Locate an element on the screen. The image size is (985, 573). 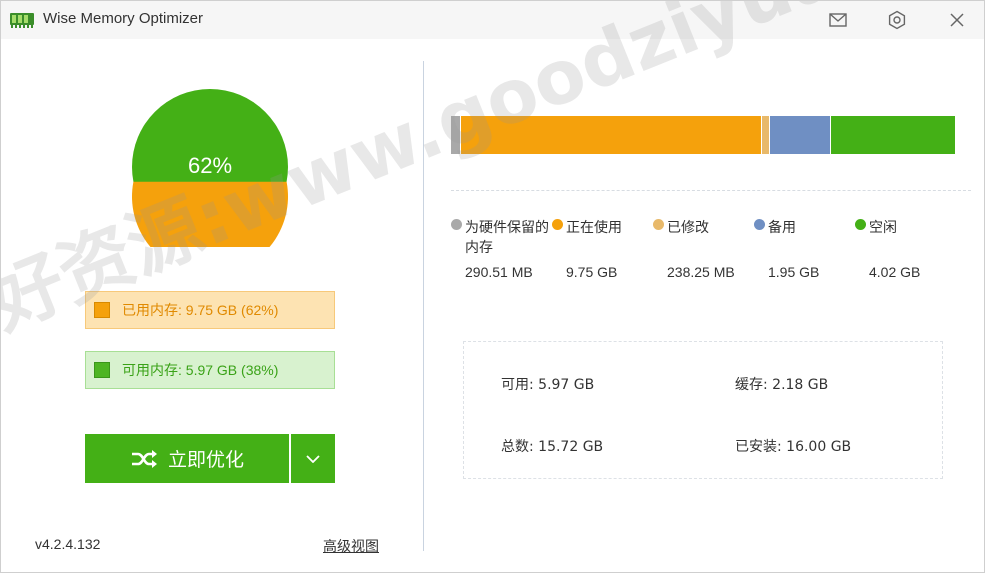
title-bar: Wise Memory Optimizer is located at coordinates (492, 20).